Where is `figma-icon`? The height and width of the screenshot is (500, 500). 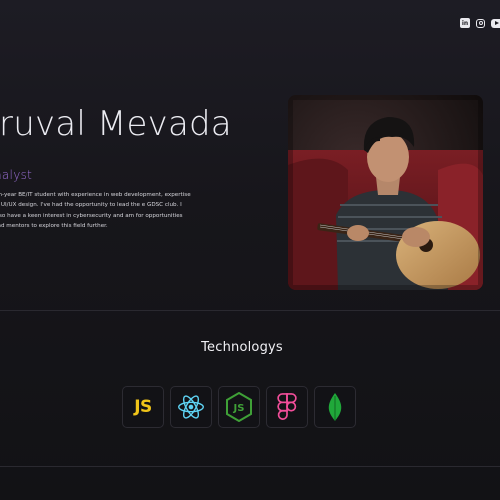
figma-icon is located at coordinates (287, 406).